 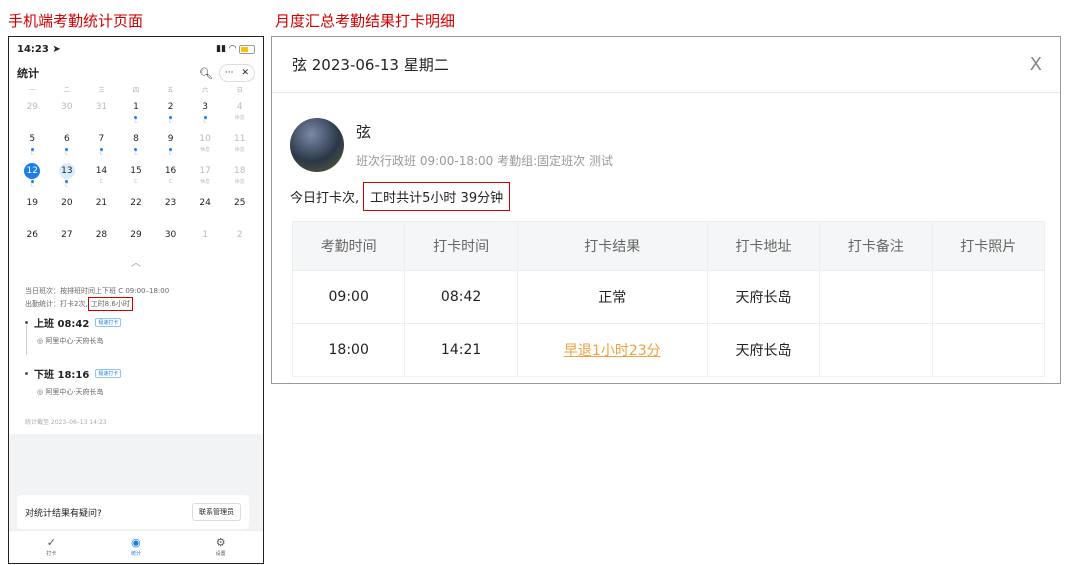 I want to click on calendar-week: 26 27 28 29 30 1 2, so click(x=136, y=241).